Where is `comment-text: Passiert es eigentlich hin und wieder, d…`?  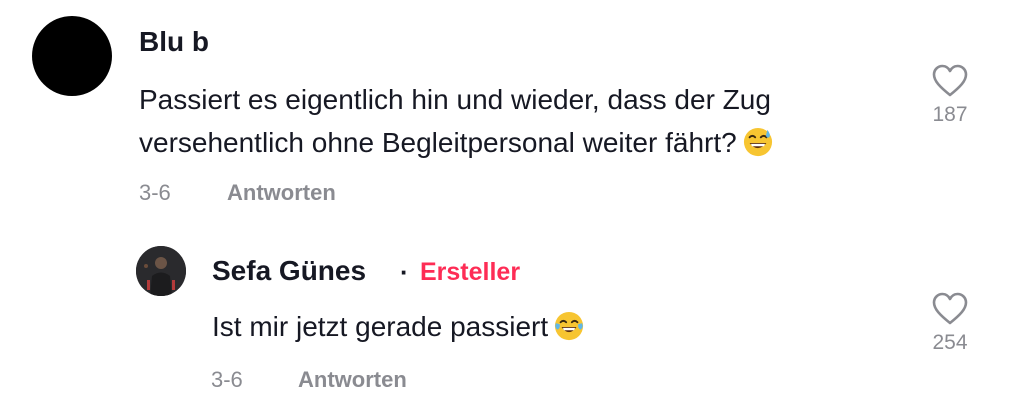 comment-text: Passiert es eigentlich hin und wieder, d… is located at coordinates (456, 121).